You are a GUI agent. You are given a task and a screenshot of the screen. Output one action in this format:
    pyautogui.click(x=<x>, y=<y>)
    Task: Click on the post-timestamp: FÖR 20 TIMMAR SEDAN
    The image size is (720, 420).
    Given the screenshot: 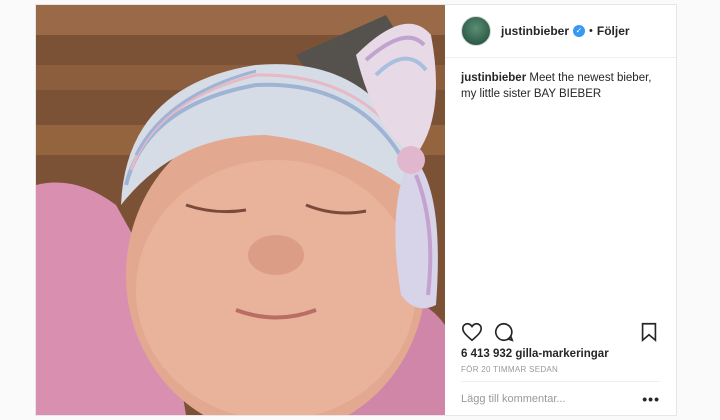 What is the action you would take?
    pyautogui.click(x=510, y=369)
    